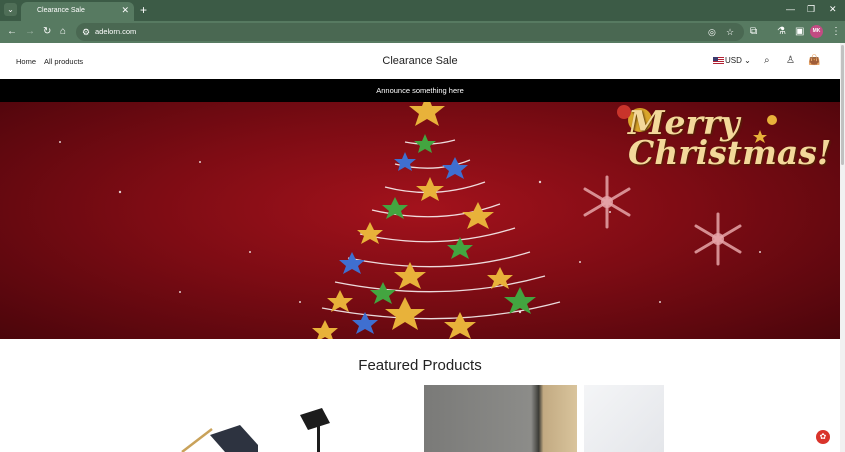  I want to click on bookmark-star-icon: ☆, so click(730, 32).